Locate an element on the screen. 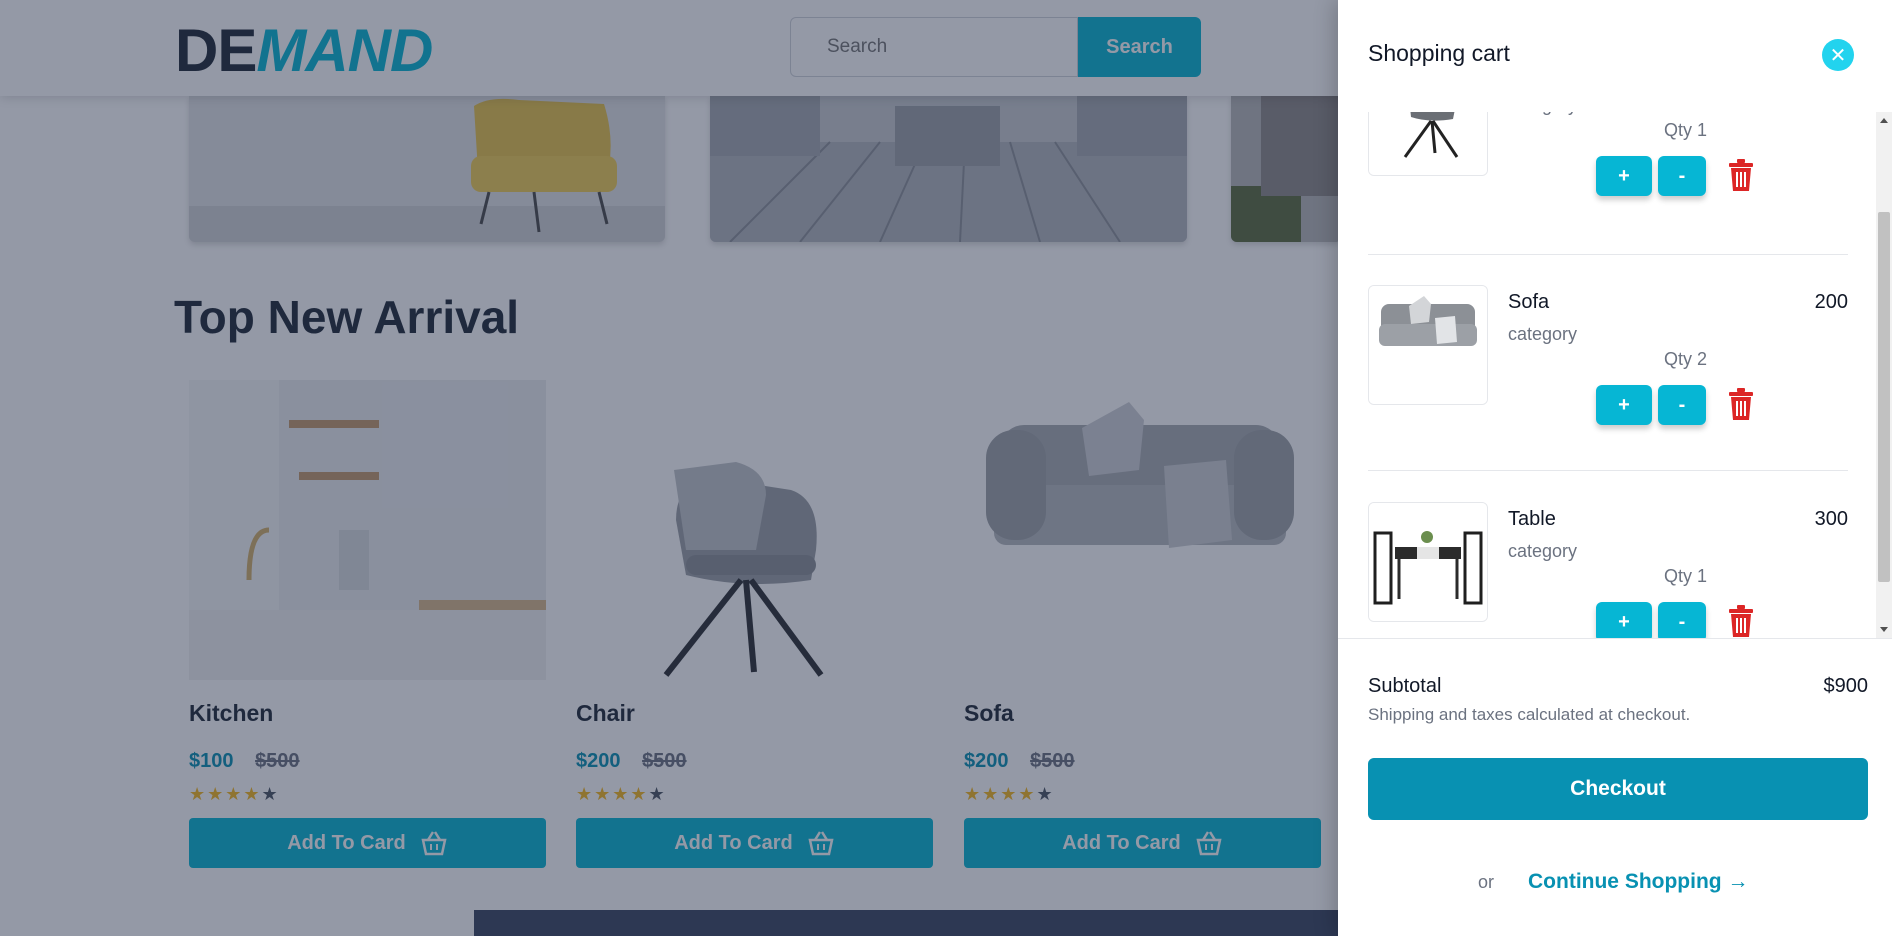 The height and width of the screenshot is (936, 1892). cart-item: Table 300 category Qty 1 + - is located at coordinates (1608, 570).